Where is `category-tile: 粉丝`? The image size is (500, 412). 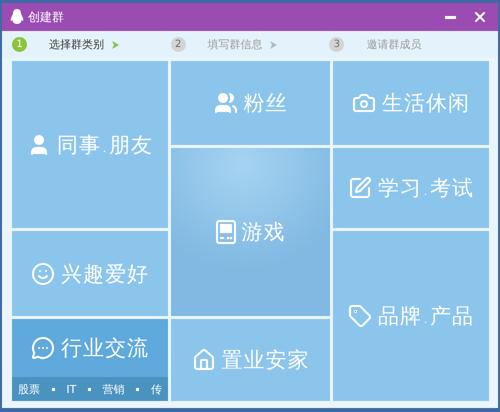
category-tile: 粉丝 is located at coordinates (250, 103).